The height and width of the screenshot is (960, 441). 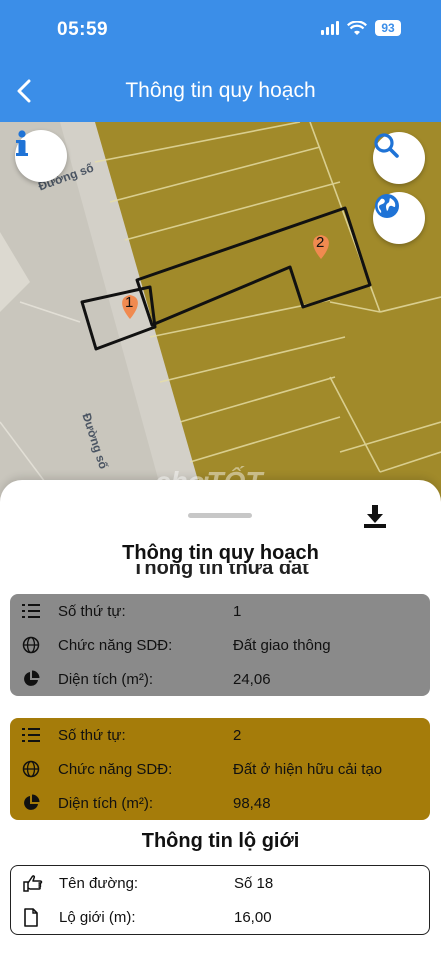 I want to click on info-button, so click(x=41, y=156).